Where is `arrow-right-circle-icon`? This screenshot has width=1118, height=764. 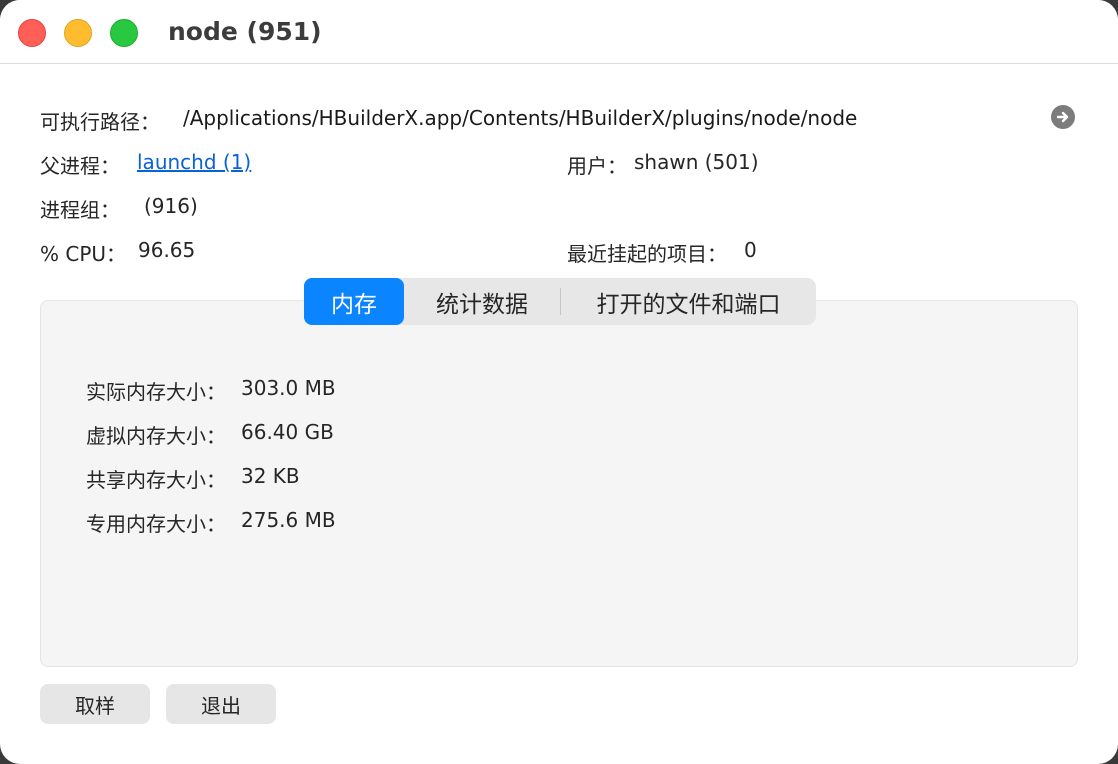 arrow-right-circle-icon is located at coordinates (1063, 117).